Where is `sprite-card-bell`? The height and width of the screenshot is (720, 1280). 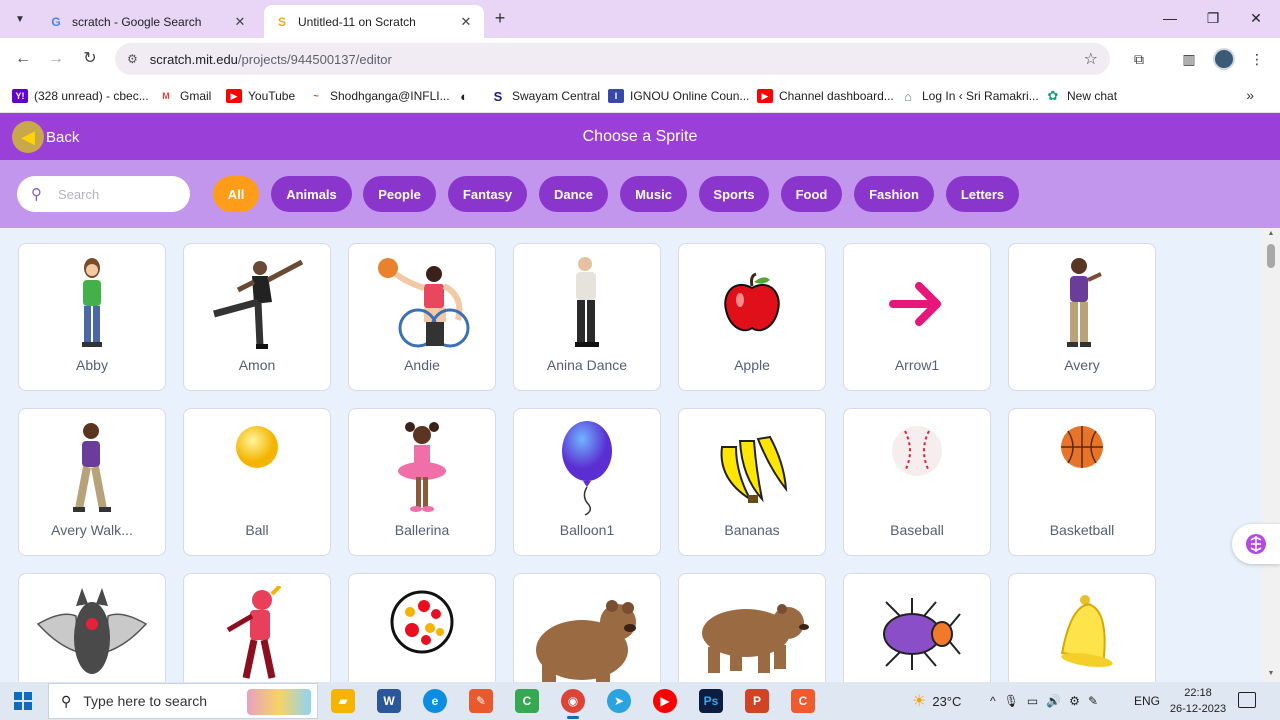 sprite-card-bell is located at coordinates (1082, 627).